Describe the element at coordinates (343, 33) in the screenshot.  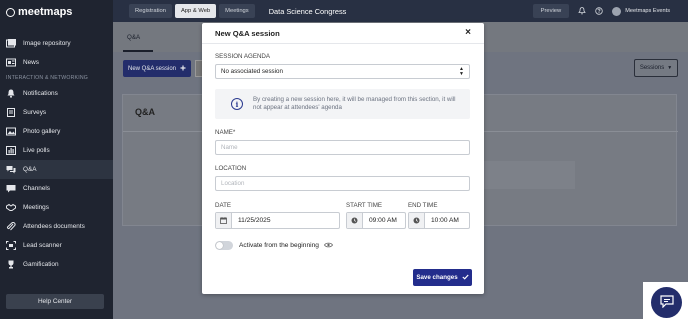
I see `modal-header: New Q&A session ×` at that location.